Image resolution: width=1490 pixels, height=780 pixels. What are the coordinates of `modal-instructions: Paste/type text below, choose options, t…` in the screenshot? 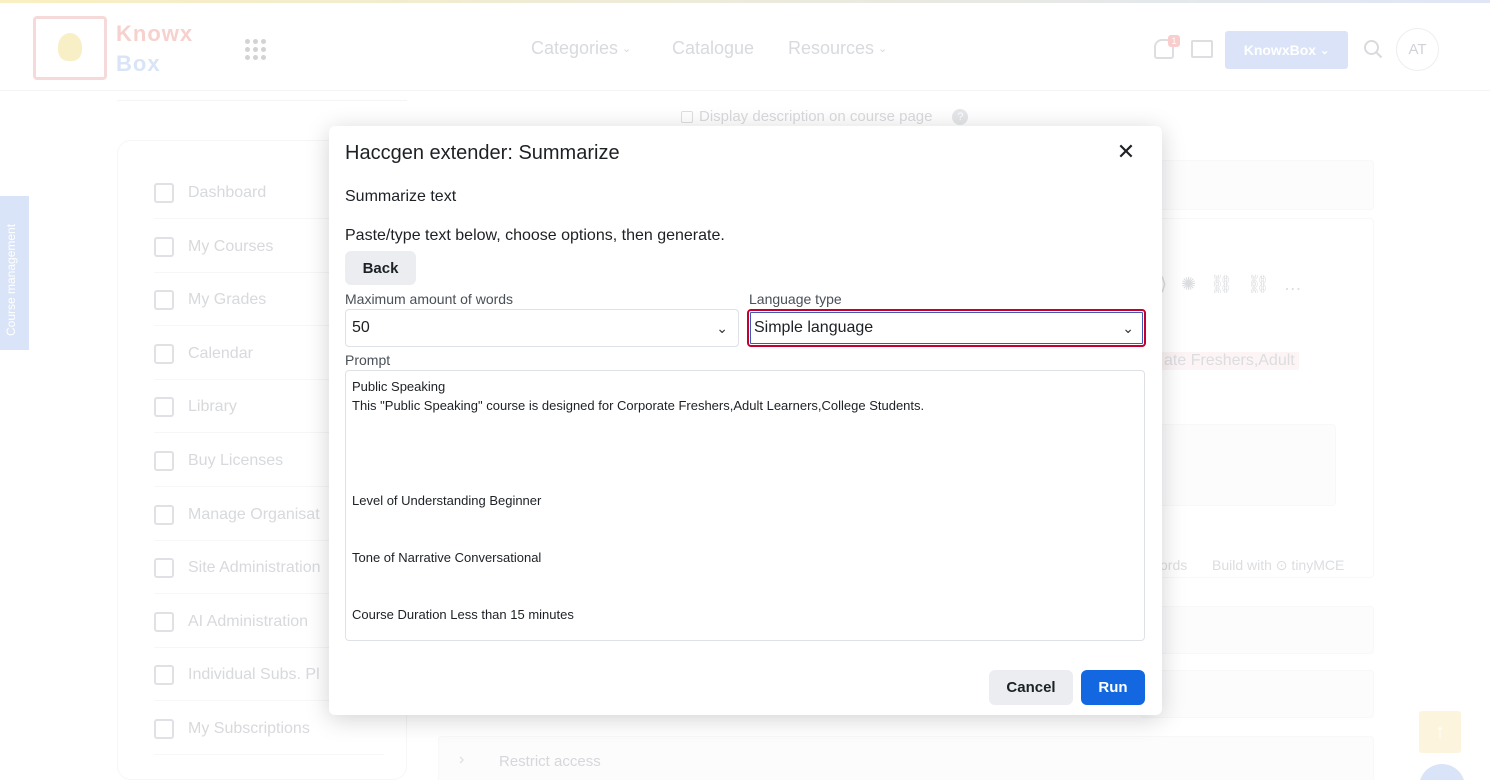 It's located at (535, 235).